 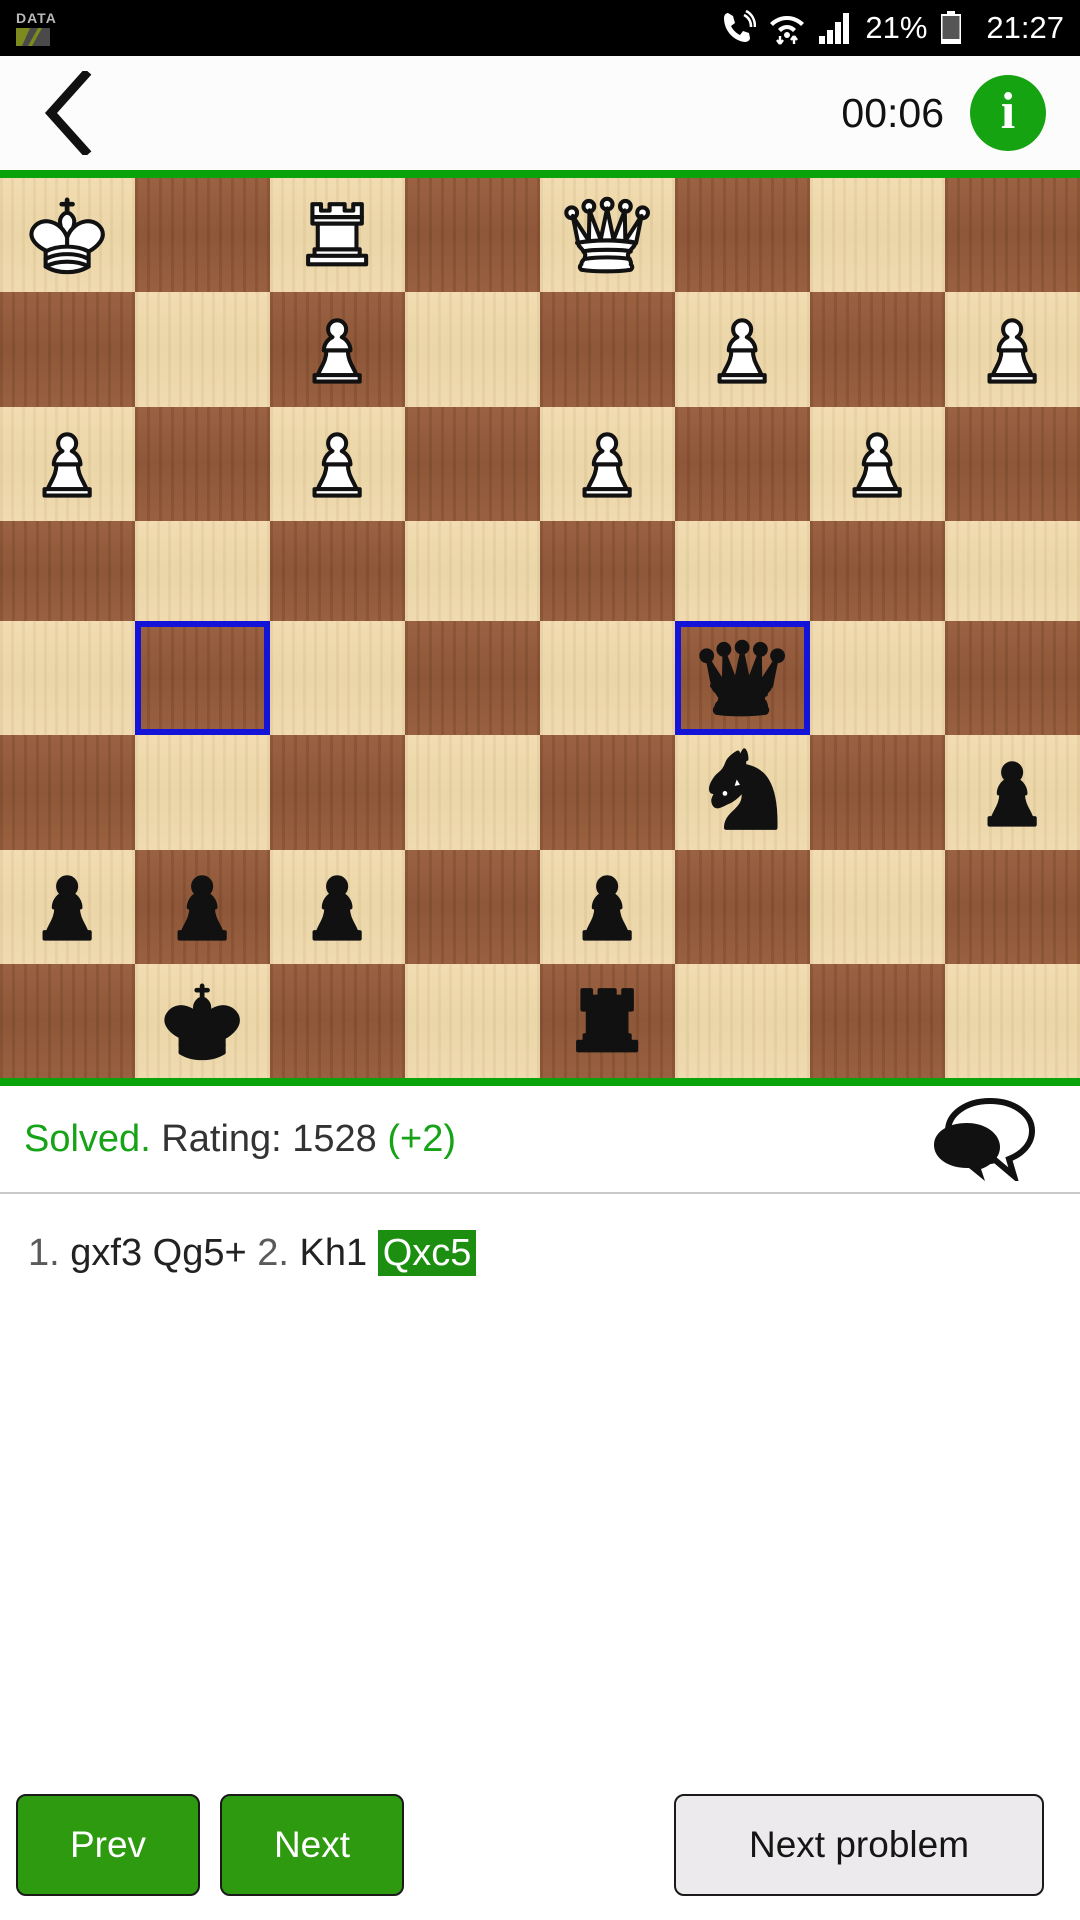 I want to click on square-f1, so click(x=742, y=1020).